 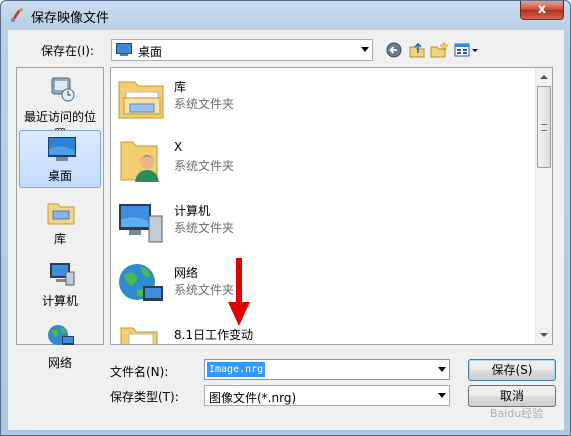 I want to click on filetype-value: 图像文件(*.nrg), so click(x=253, y=398).